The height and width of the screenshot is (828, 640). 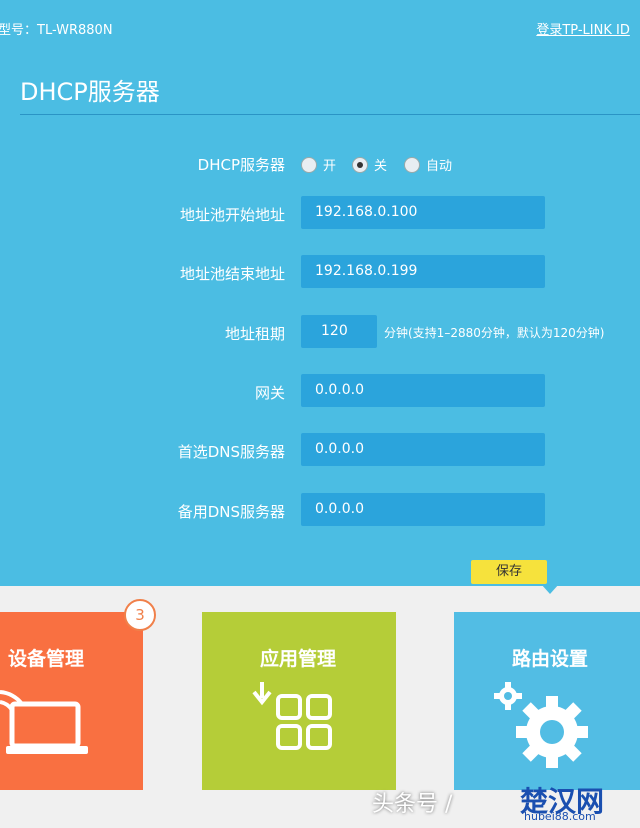 I want to click on watermark-domain: hubei88.com, so click(x=560, y=816).